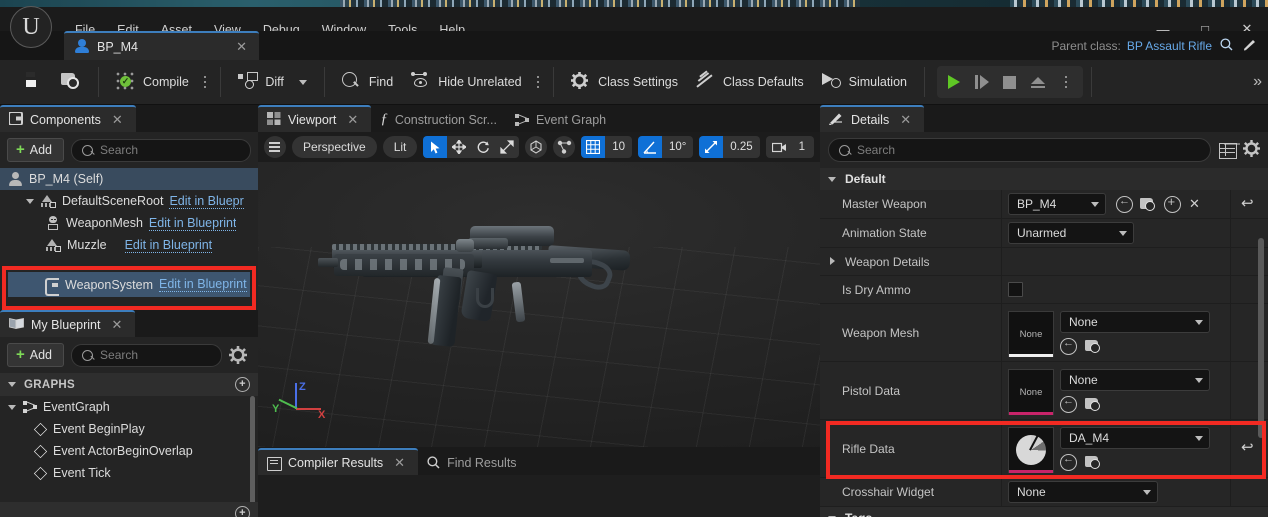 This screenshot has height=517, width=1268. What do you see at coordinates (790, 147) in the screenshot?
I see `camera-speed-control: 1` at bounding box center [790, 147].